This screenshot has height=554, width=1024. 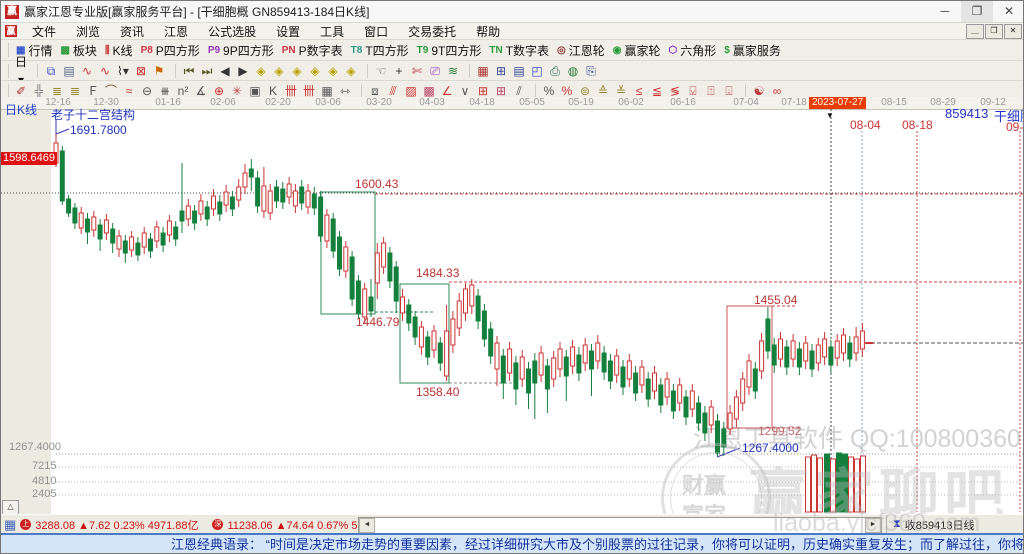 I want to click on menu-browse: 浏览, so click(x=88, y=31).